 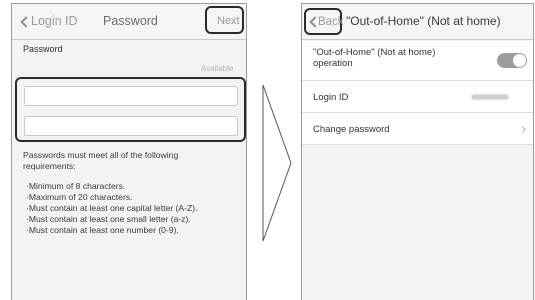 I want to click on out-of-home-toggle-row: "Out-of-Home" (Not at home) operation, so click(x=417, y=61).